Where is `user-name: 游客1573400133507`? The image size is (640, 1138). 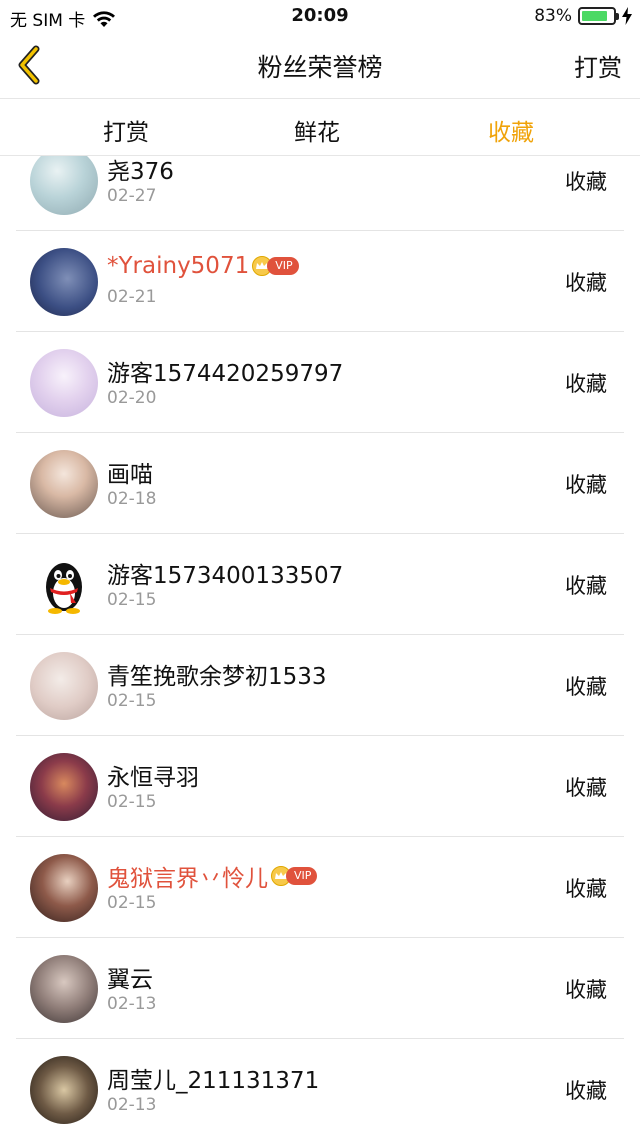
user-name: 游客1573400133507 is located at coordinates (225, 573).